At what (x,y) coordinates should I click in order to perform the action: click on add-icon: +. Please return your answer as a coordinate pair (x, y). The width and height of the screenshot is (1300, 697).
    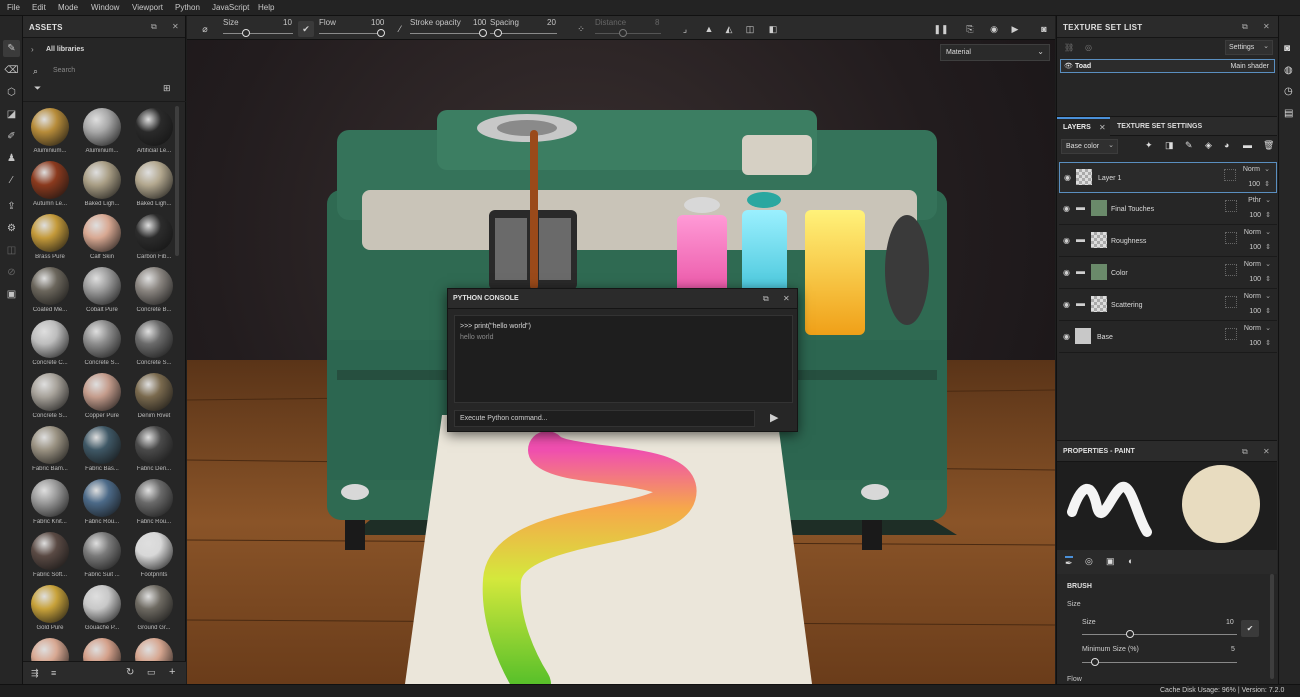
    Looking at the image, I should click on (172, 672).